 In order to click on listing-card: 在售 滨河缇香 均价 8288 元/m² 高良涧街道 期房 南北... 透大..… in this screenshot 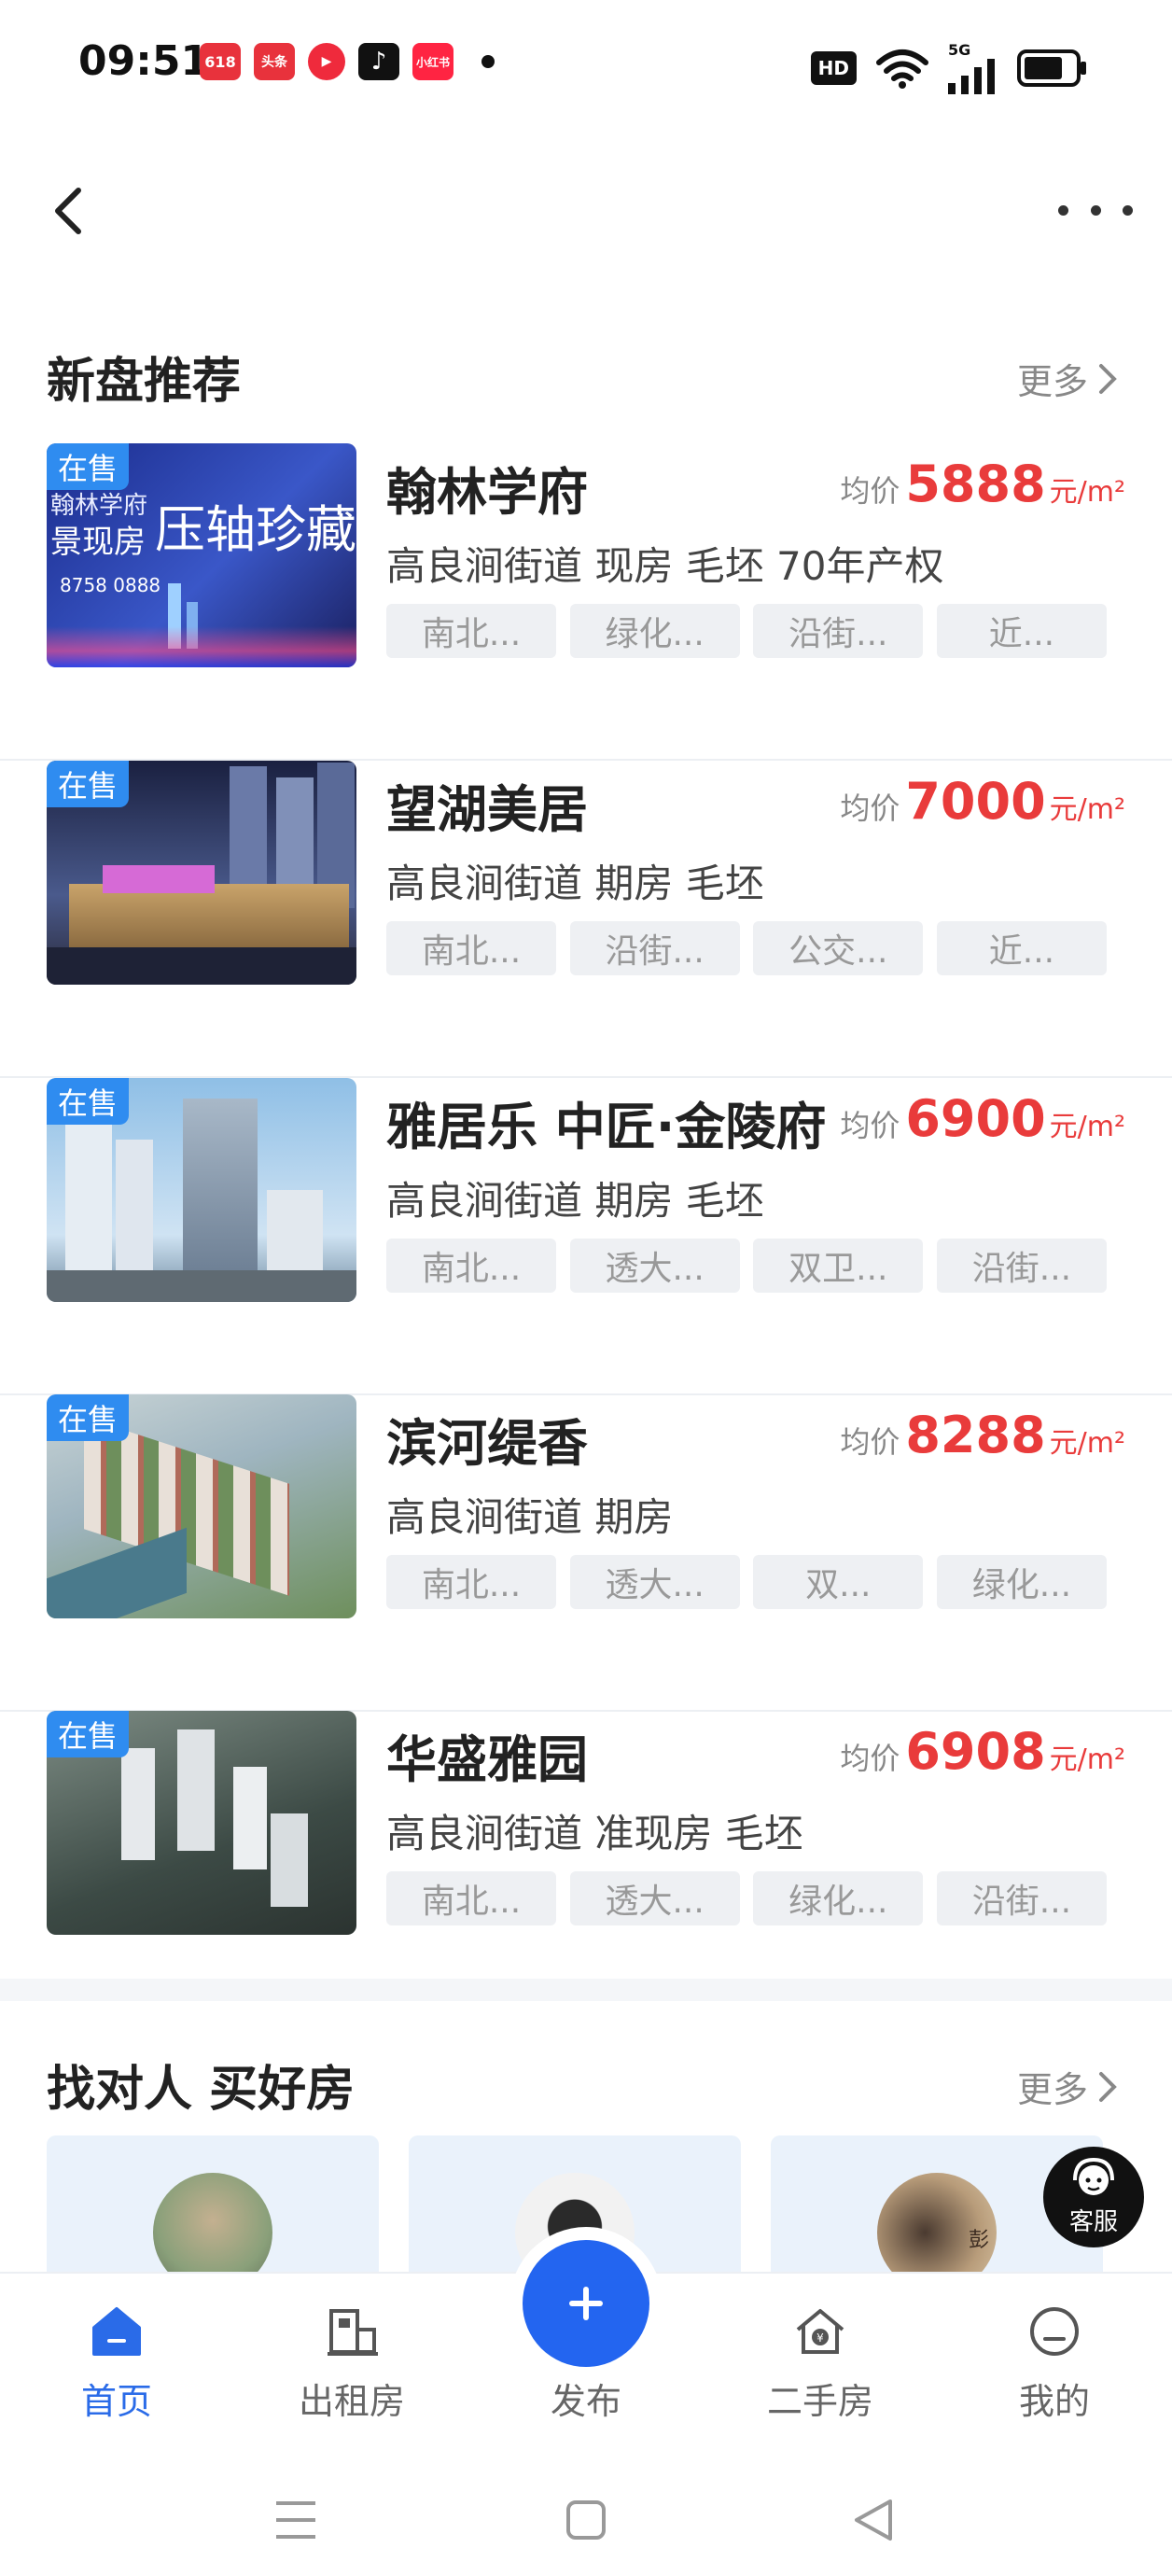, I will do `click(586, 1553)`.